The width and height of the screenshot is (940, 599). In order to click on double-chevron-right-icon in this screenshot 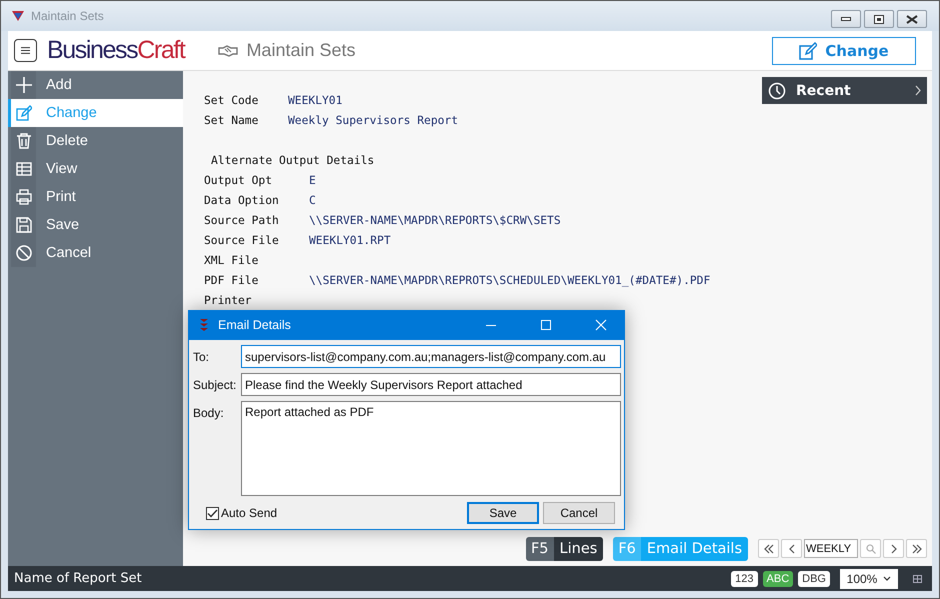, I will do `click(917, 549)`.